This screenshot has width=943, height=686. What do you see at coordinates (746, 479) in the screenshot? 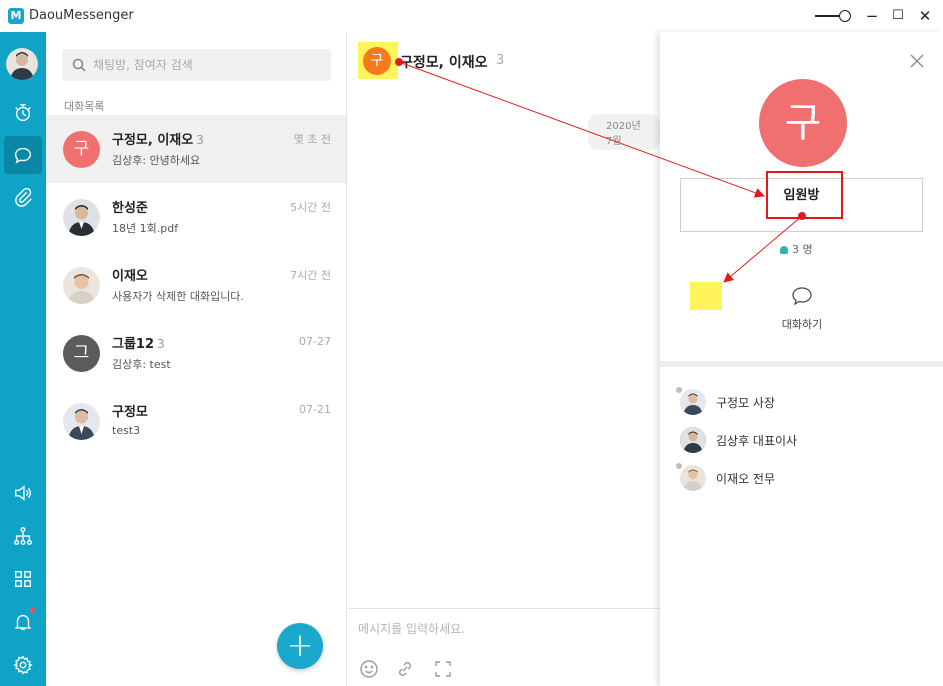
I see `member-name: 이재오 전무` at bounding box center [746, 479].